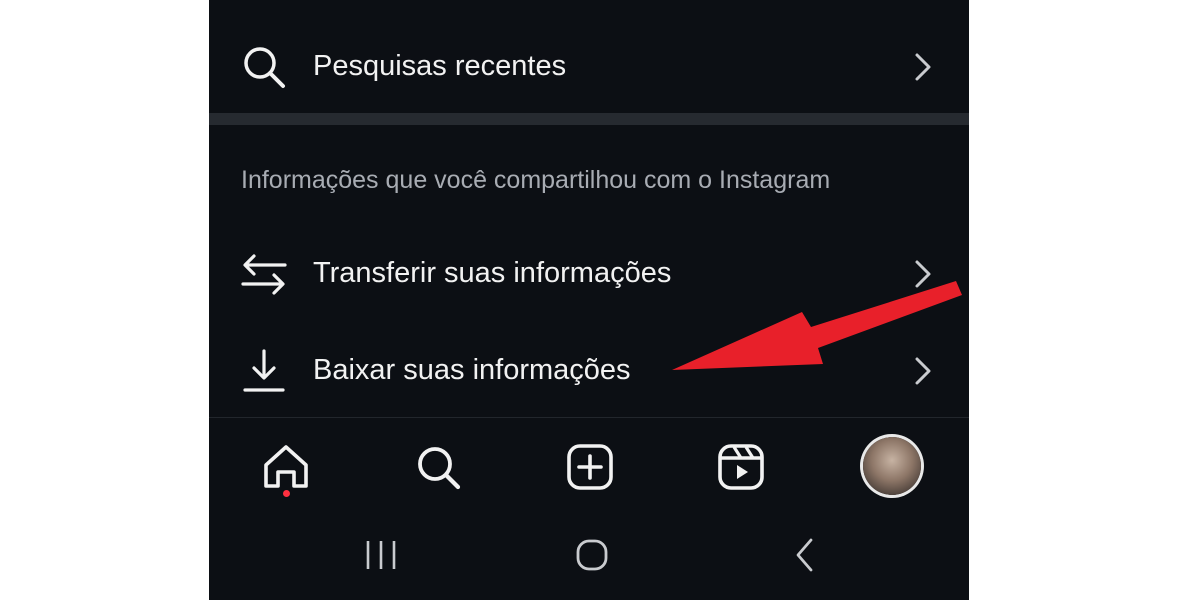 Image resolution: width=1200 pixels, height=600 pixels. What do you see at coordinates (592, 555) in the screenshot?
I see `system-home-button` at bounding box center [592, 555].